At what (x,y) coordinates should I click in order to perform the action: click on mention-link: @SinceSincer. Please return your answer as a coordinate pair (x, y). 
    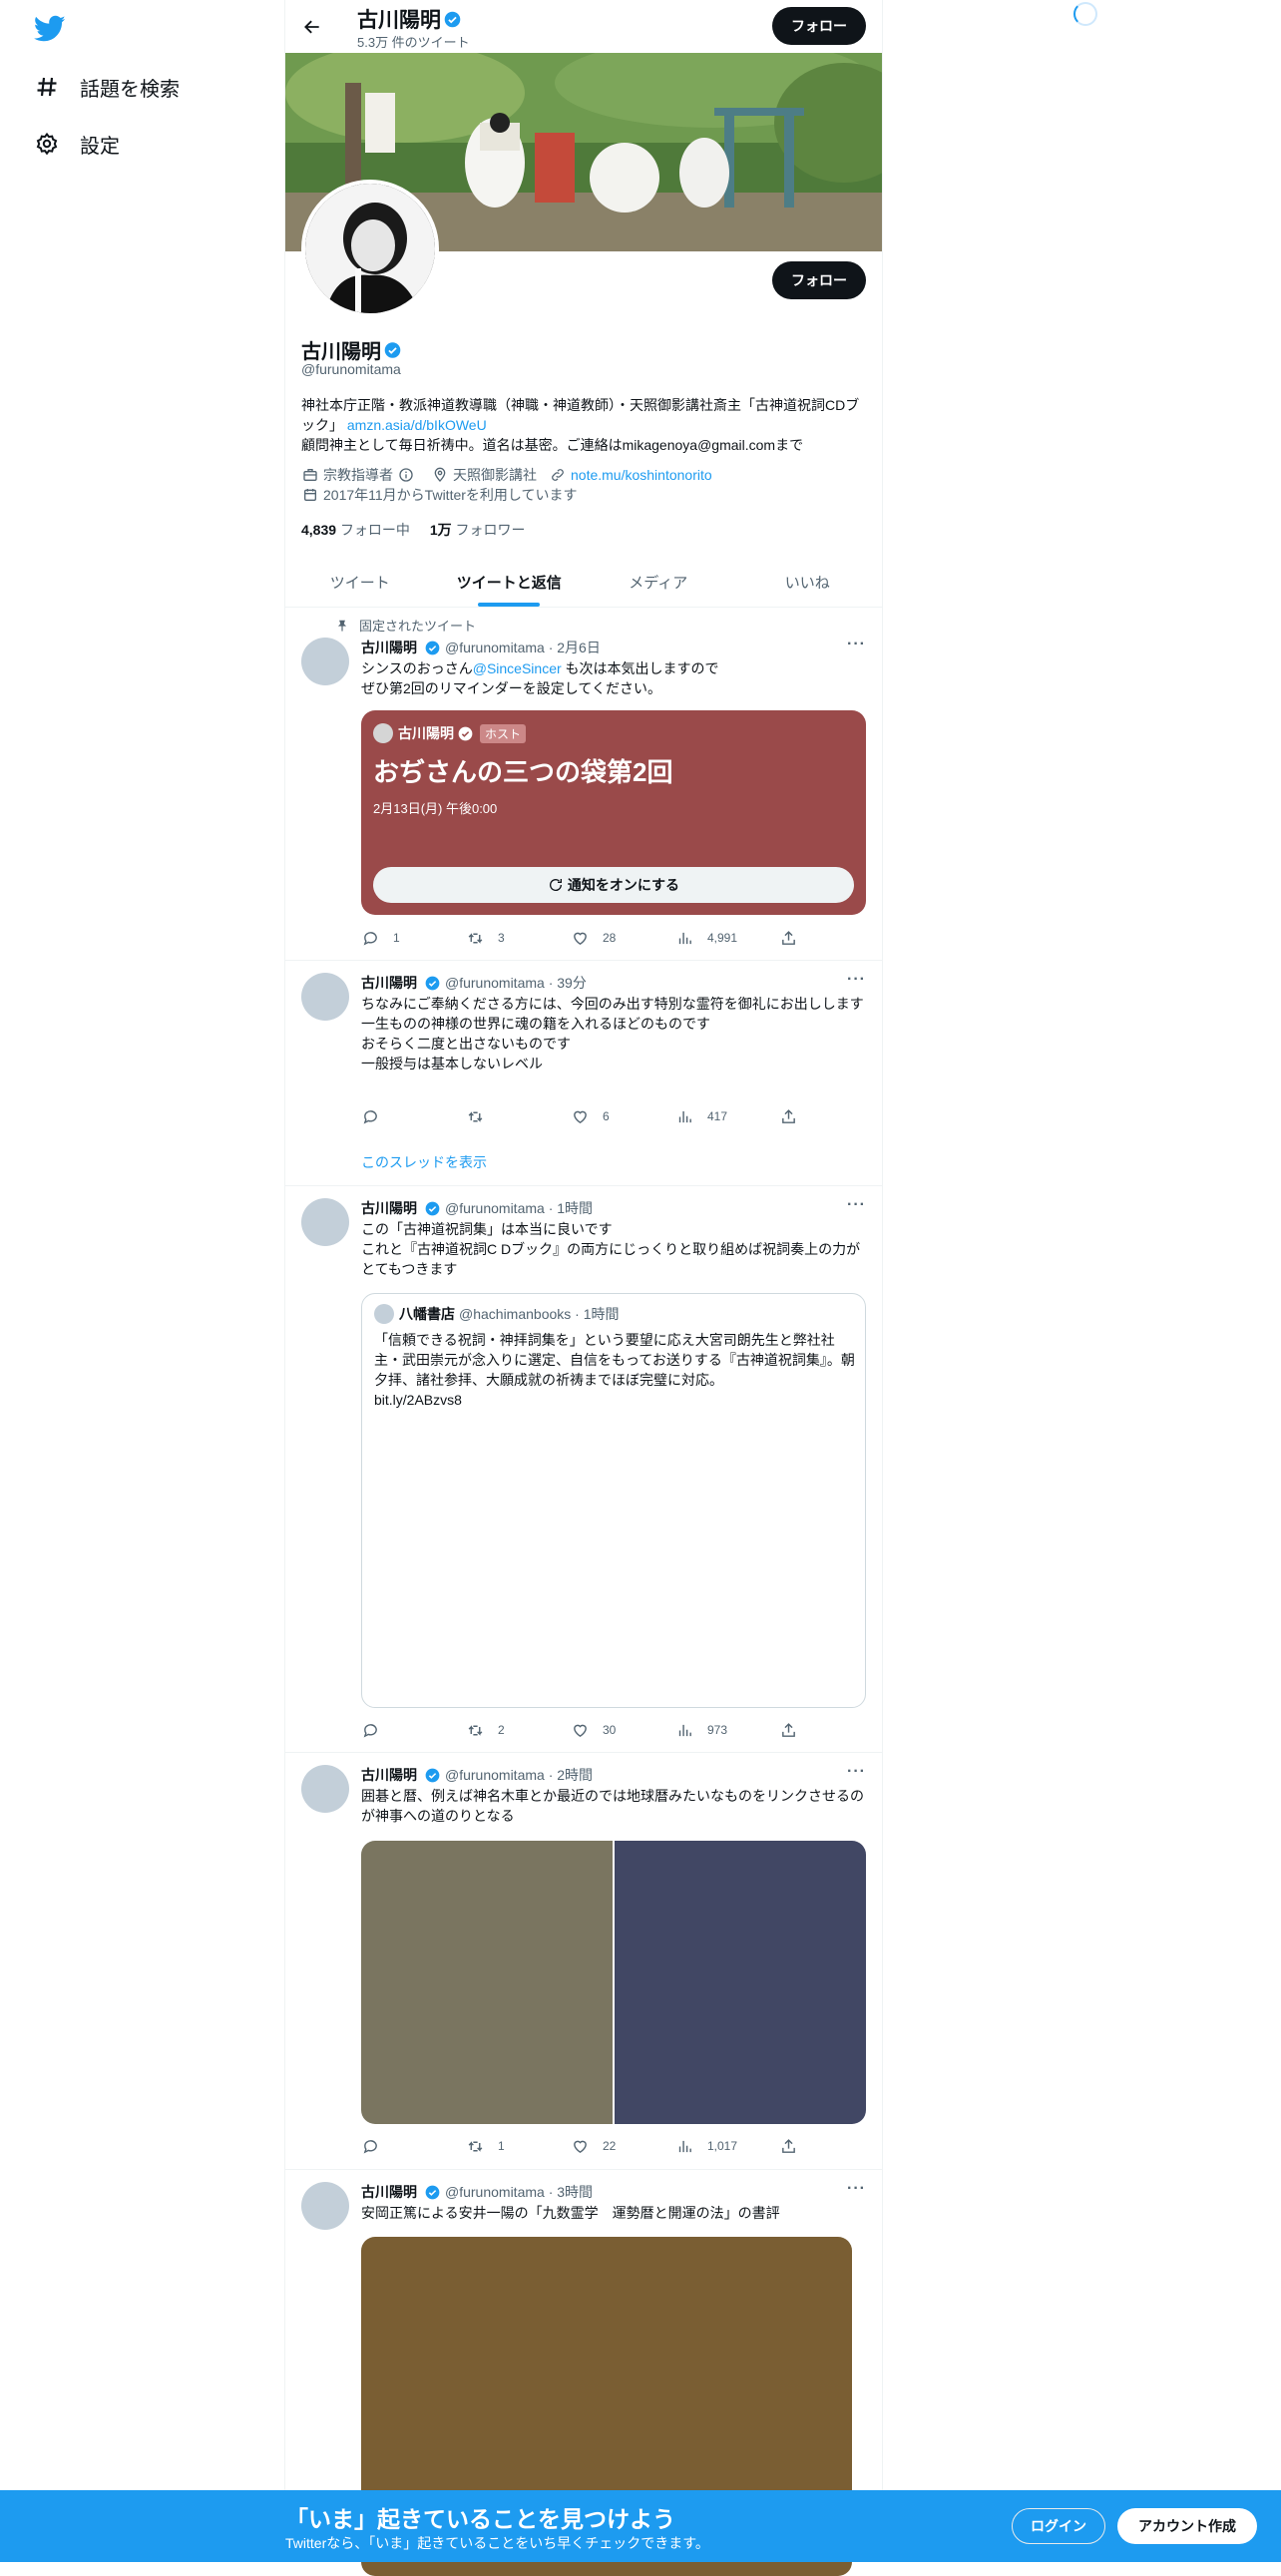
    Looking at the image, I should click on (517, 668).